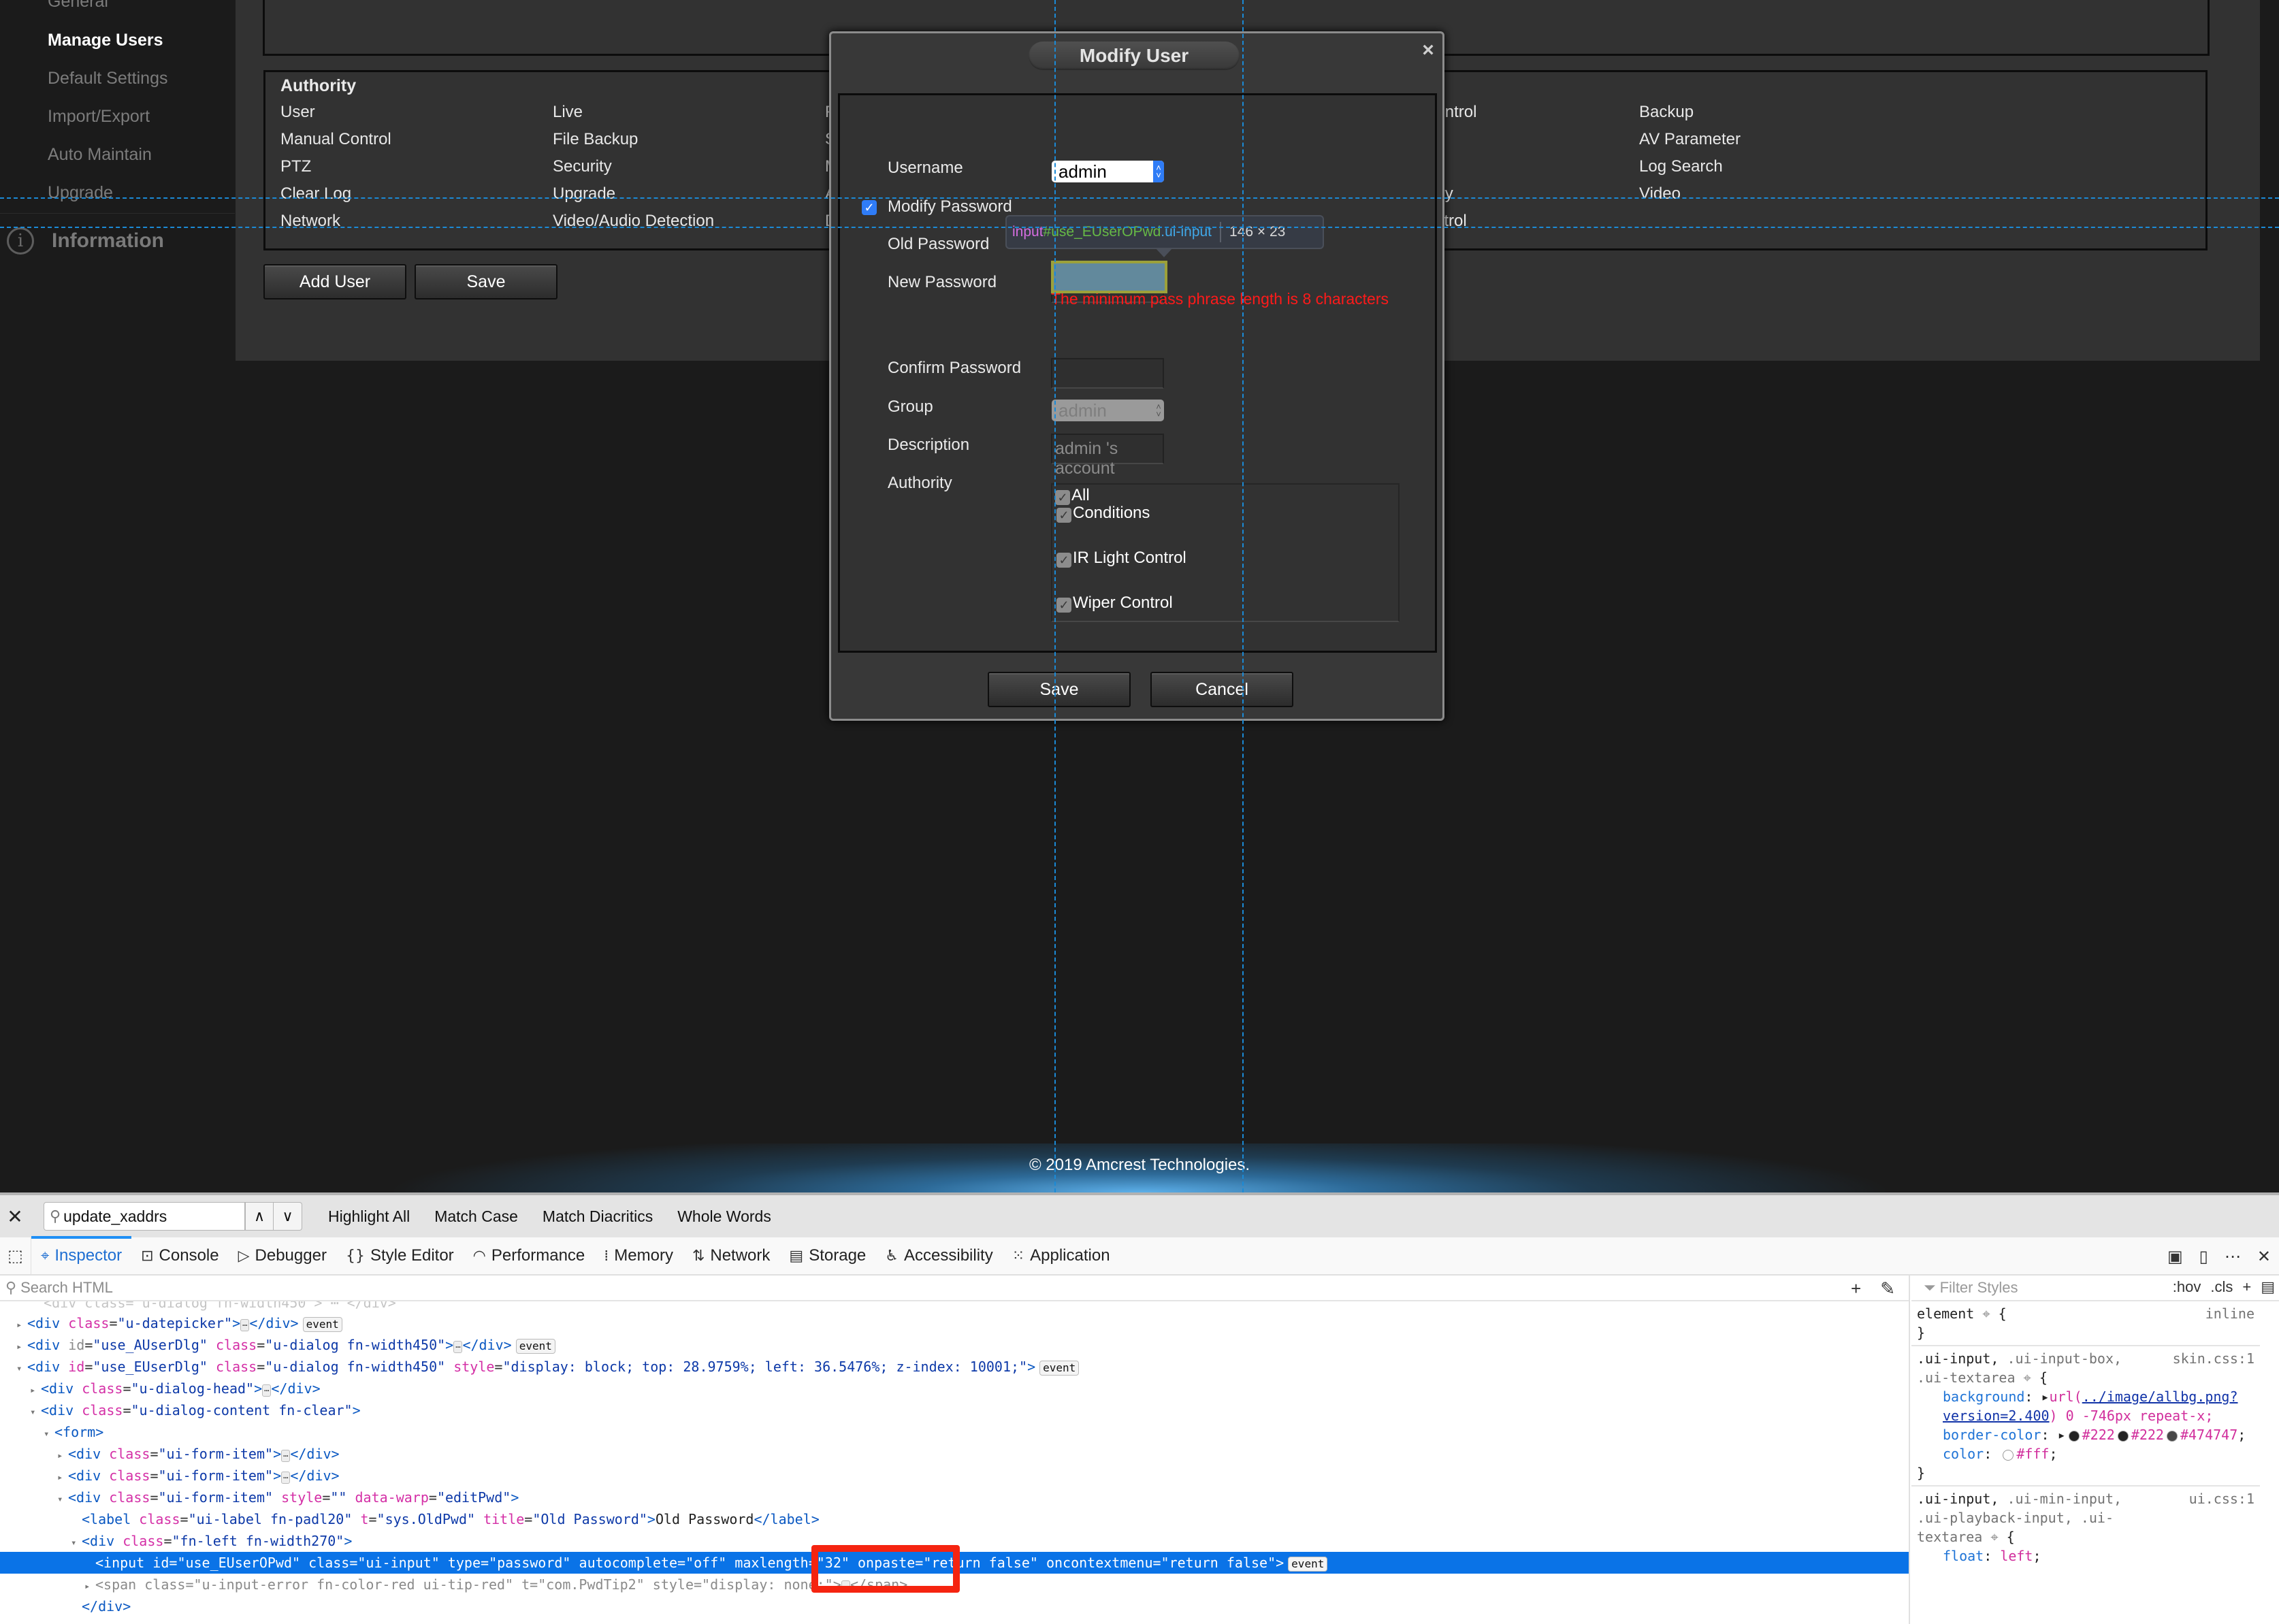 The image size is (2279, 1624). I want to click on authority-item: Clear Log, so click(316, 193).